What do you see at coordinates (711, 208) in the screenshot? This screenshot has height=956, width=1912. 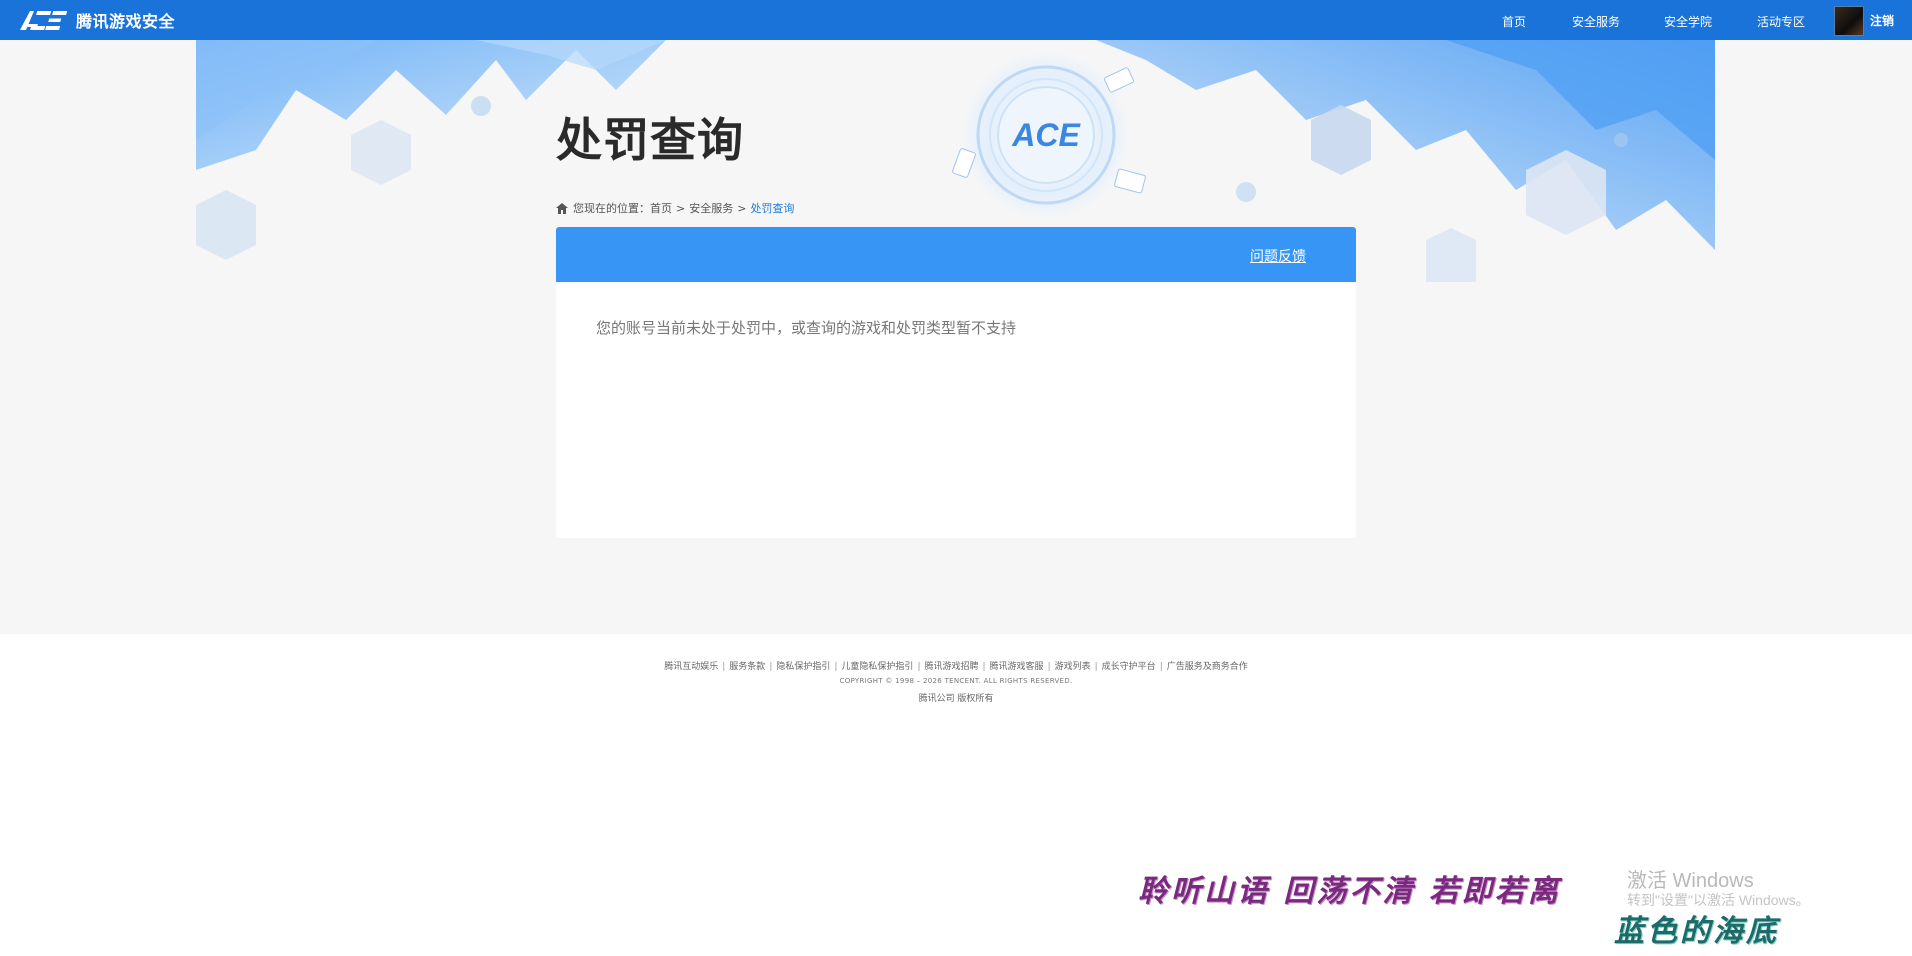 I see `breadcrumb-security-service: 安全服务` at bounding box center [711, 208].